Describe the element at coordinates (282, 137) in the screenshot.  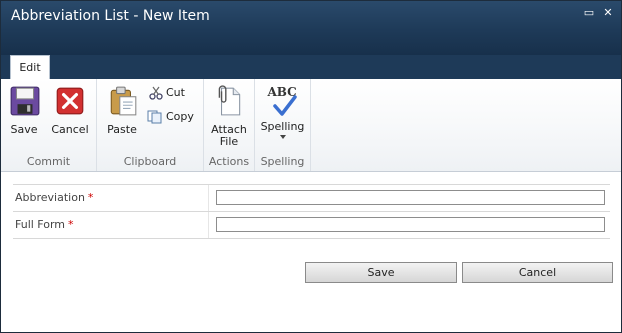
I see `dropdown-arrow-icon` at that location.